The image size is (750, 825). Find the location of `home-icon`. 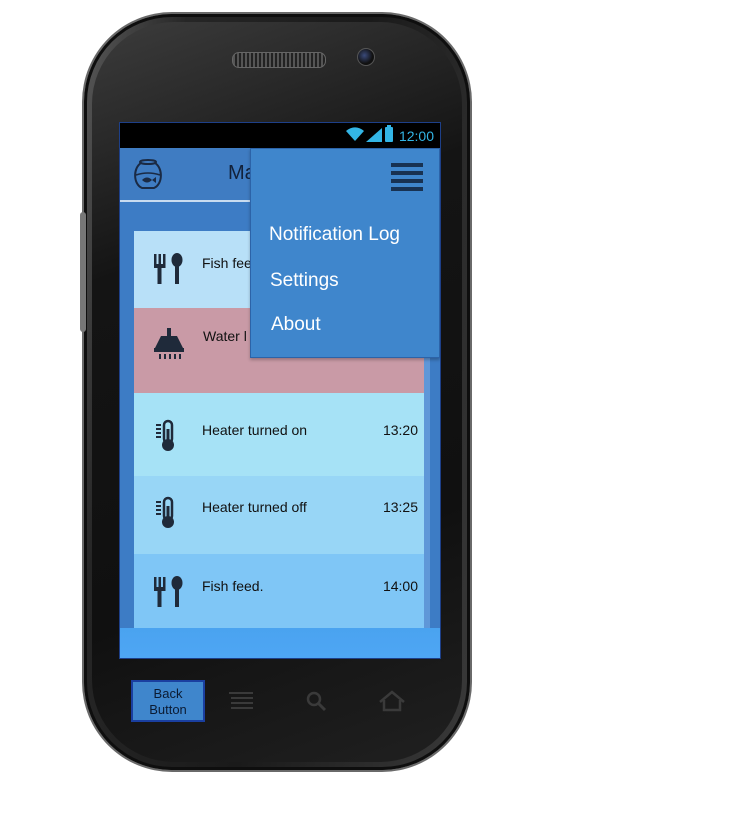

home-icon is located at coordinates (392, 701).